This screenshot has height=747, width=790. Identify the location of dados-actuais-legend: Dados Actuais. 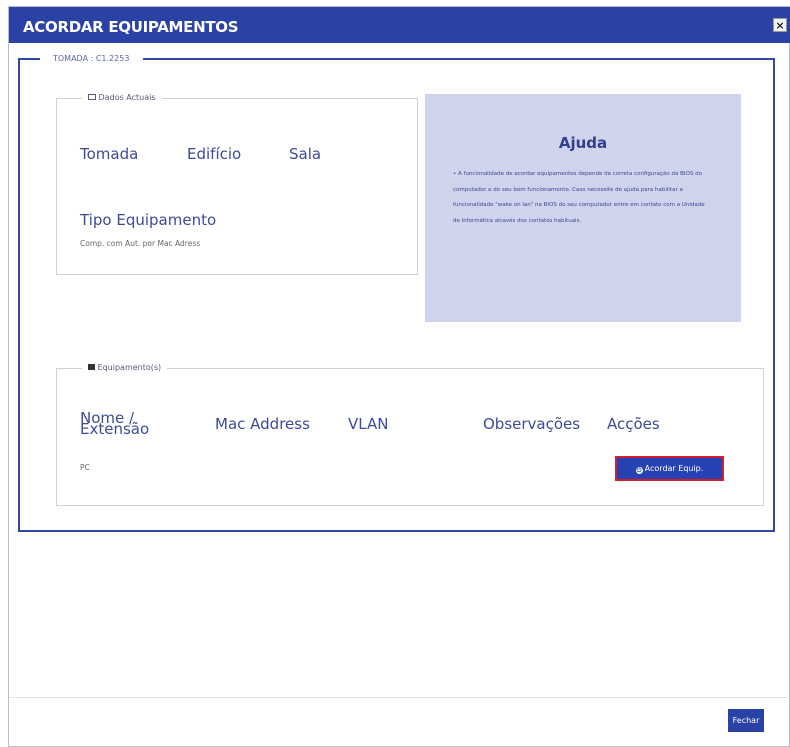
(122, 97).